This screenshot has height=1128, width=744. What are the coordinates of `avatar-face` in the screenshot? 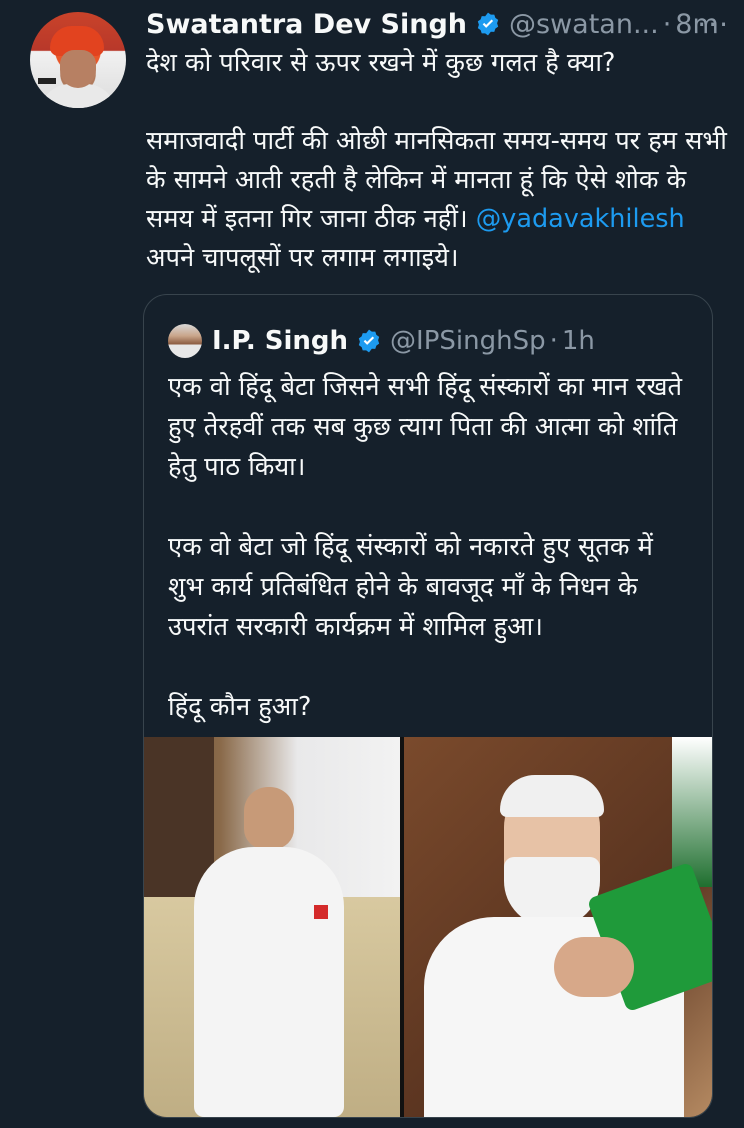 It's located at (78, 69).